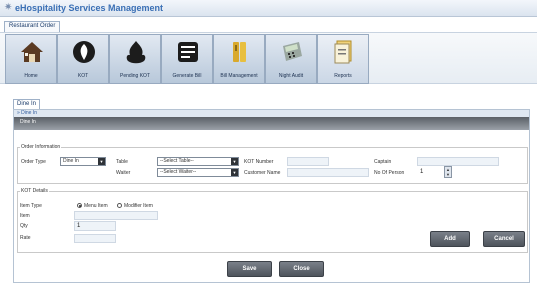 The width and height of the screenshot is (537, 290). I want to click on item-type-label: Item Type, so click(31, 206).